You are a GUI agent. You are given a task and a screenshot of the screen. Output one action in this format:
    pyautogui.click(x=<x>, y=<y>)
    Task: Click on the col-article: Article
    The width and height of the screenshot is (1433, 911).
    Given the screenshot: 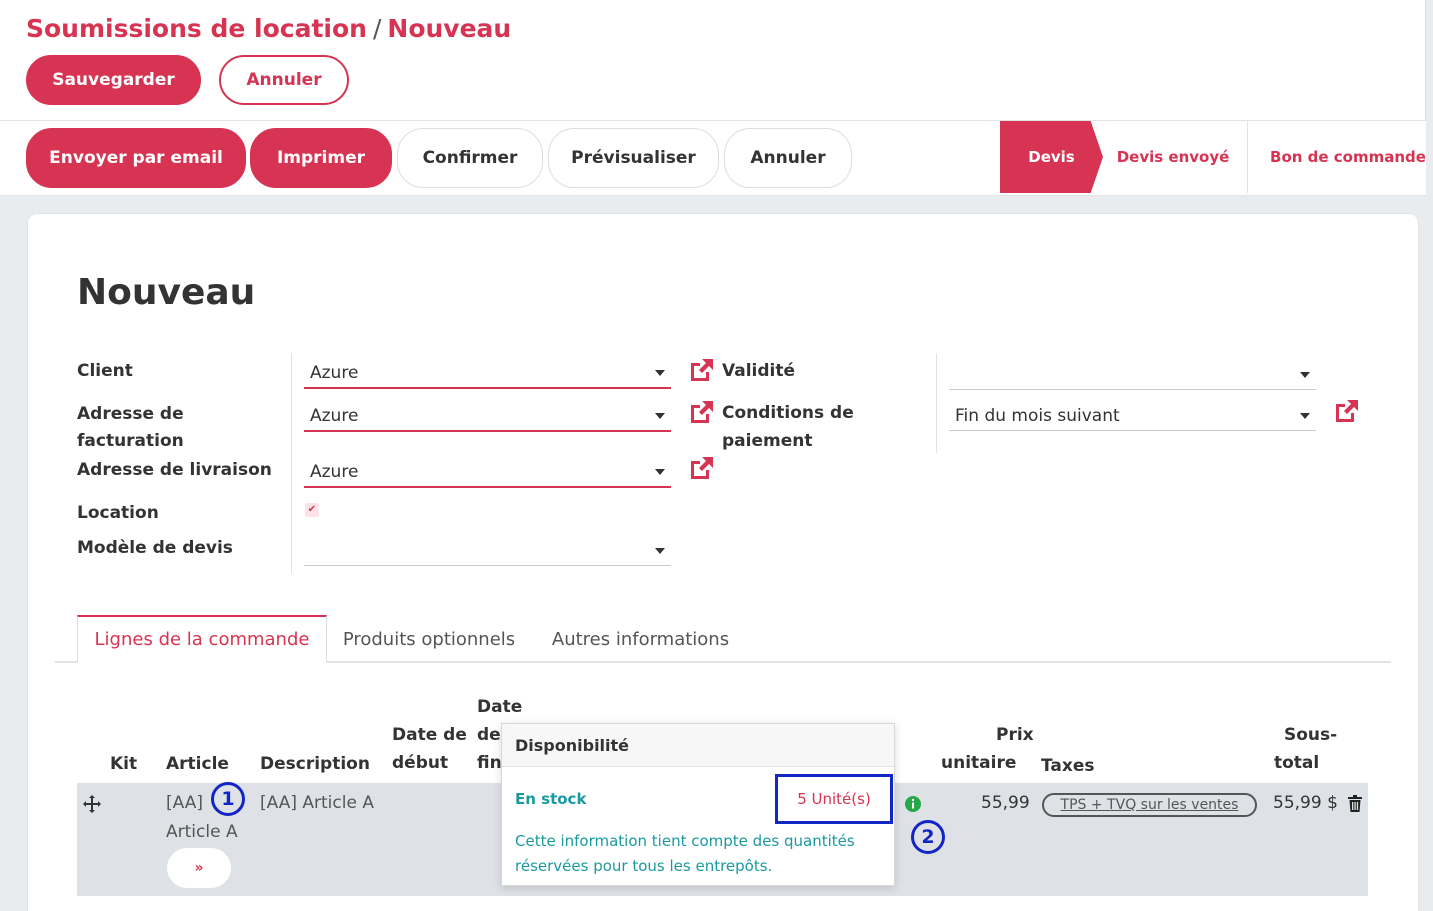 What is the action you would take?
    pyautogui.click(x=197, y=764)
    